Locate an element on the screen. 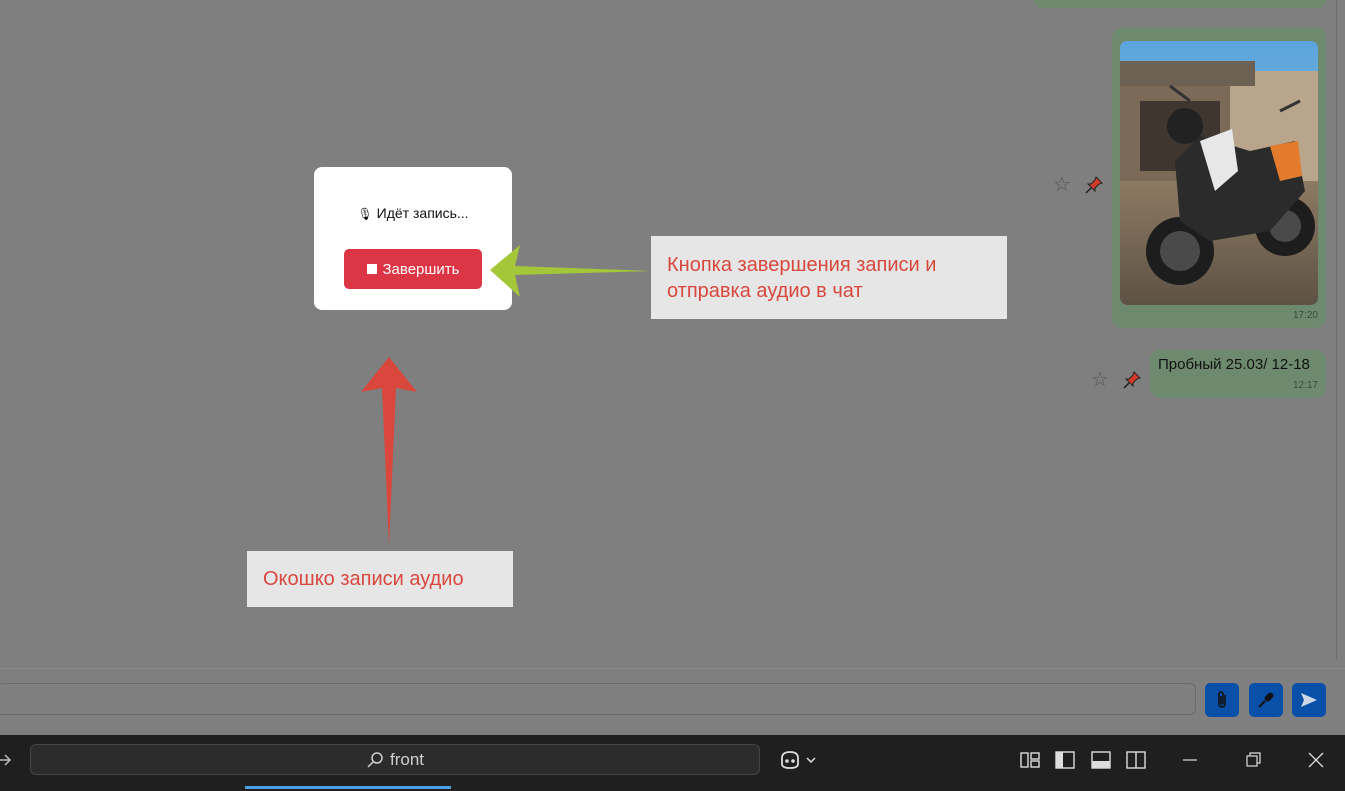  message-bubble-partial is located at coordinates (1180, 4).